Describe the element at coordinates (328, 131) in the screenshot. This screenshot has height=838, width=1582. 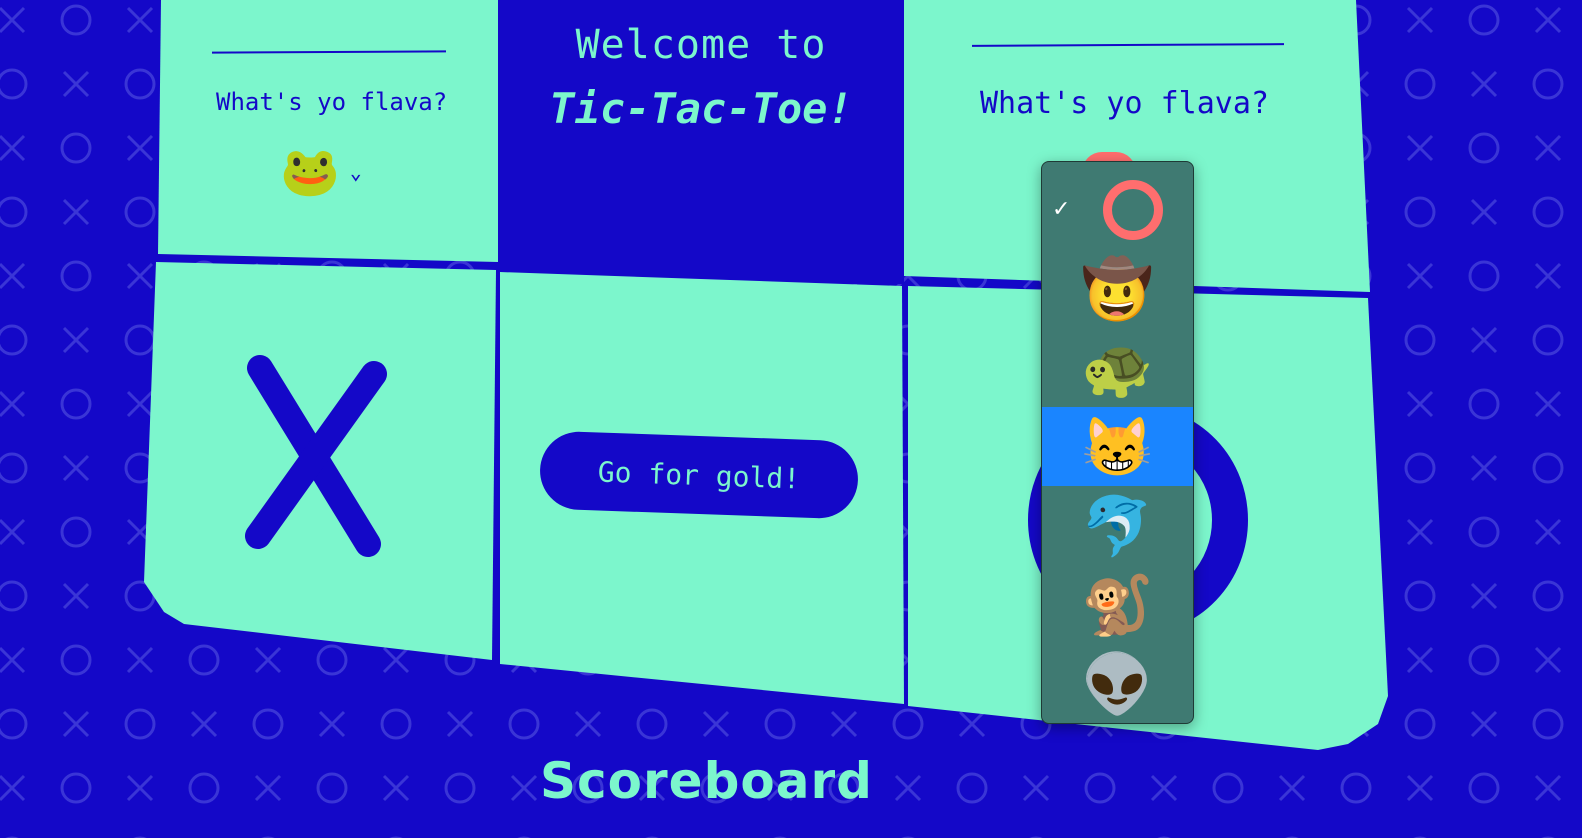
I see `player-one-panel` at that location.